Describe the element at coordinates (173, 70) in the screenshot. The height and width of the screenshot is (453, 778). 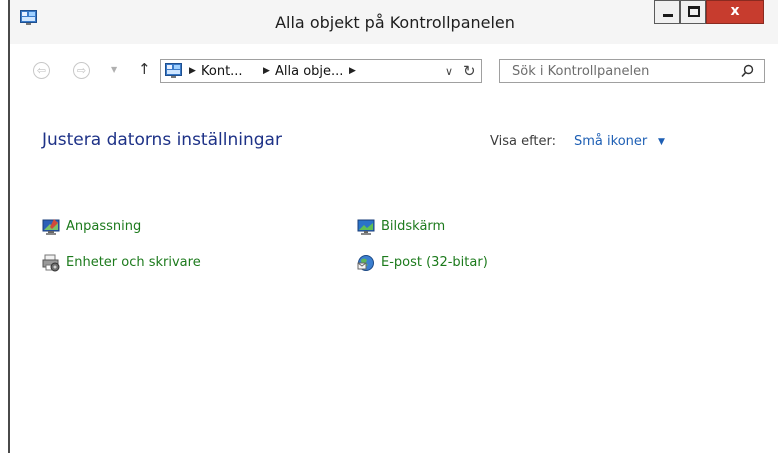
I see `control-panel-icon` at that location.